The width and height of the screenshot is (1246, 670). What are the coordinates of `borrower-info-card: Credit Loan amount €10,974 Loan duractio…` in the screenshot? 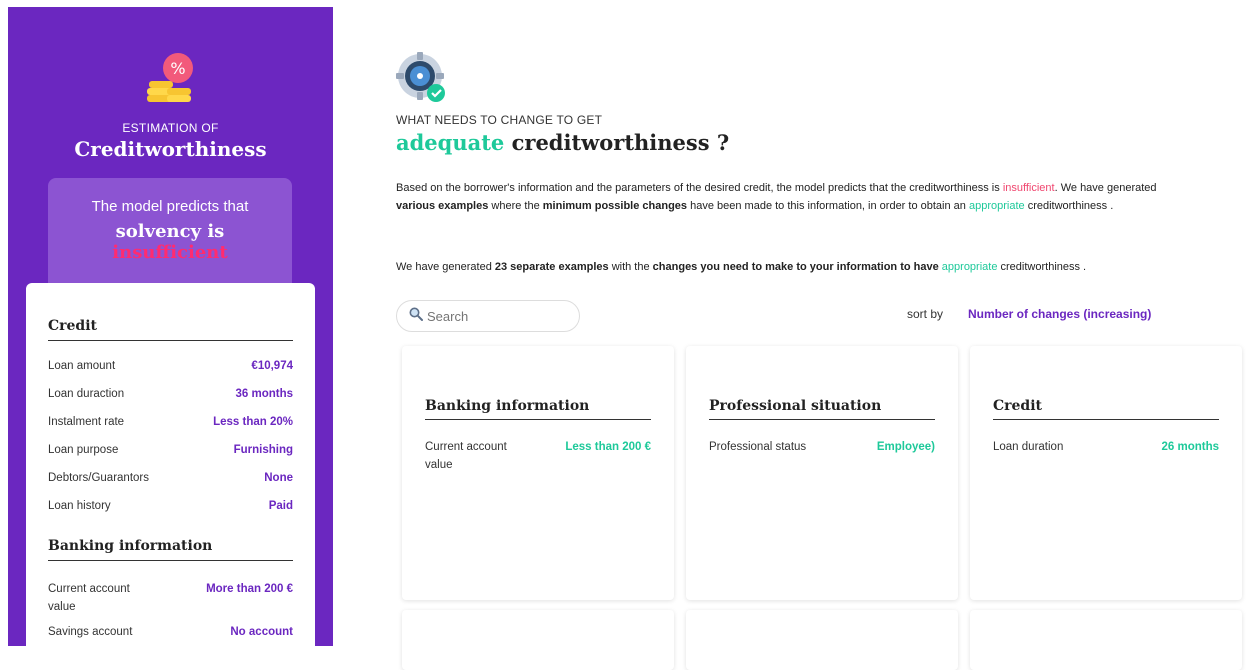 It's located at (170, 464).